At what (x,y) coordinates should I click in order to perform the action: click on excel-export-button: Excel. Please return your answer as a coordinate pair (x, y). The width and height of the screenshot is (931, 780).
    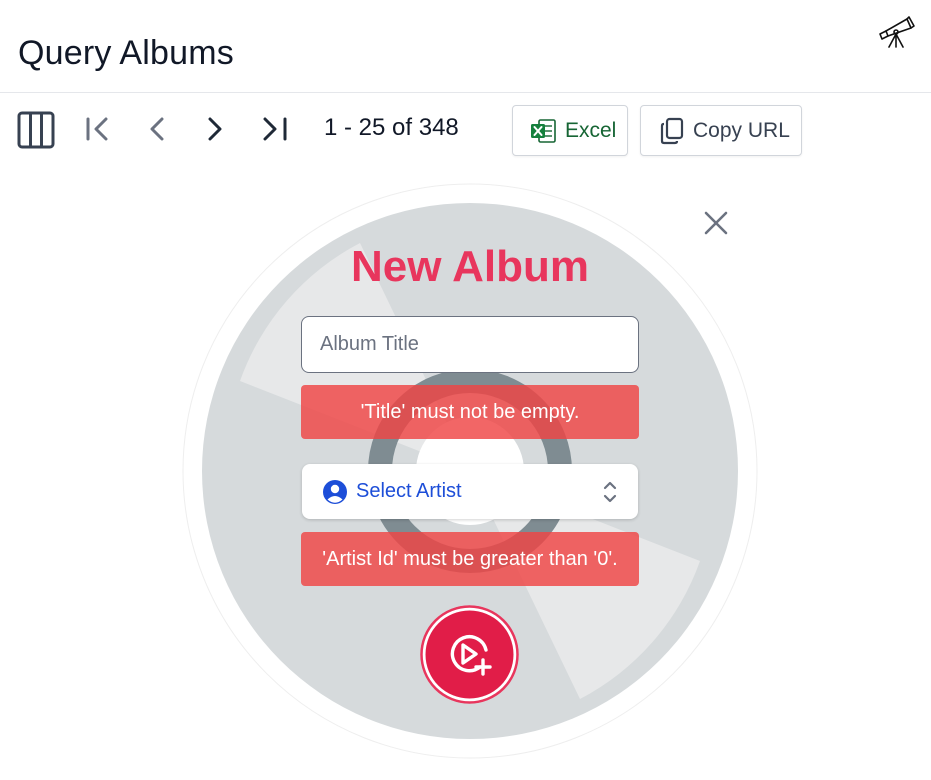
    Looking at the image, I should click on (570, 130).